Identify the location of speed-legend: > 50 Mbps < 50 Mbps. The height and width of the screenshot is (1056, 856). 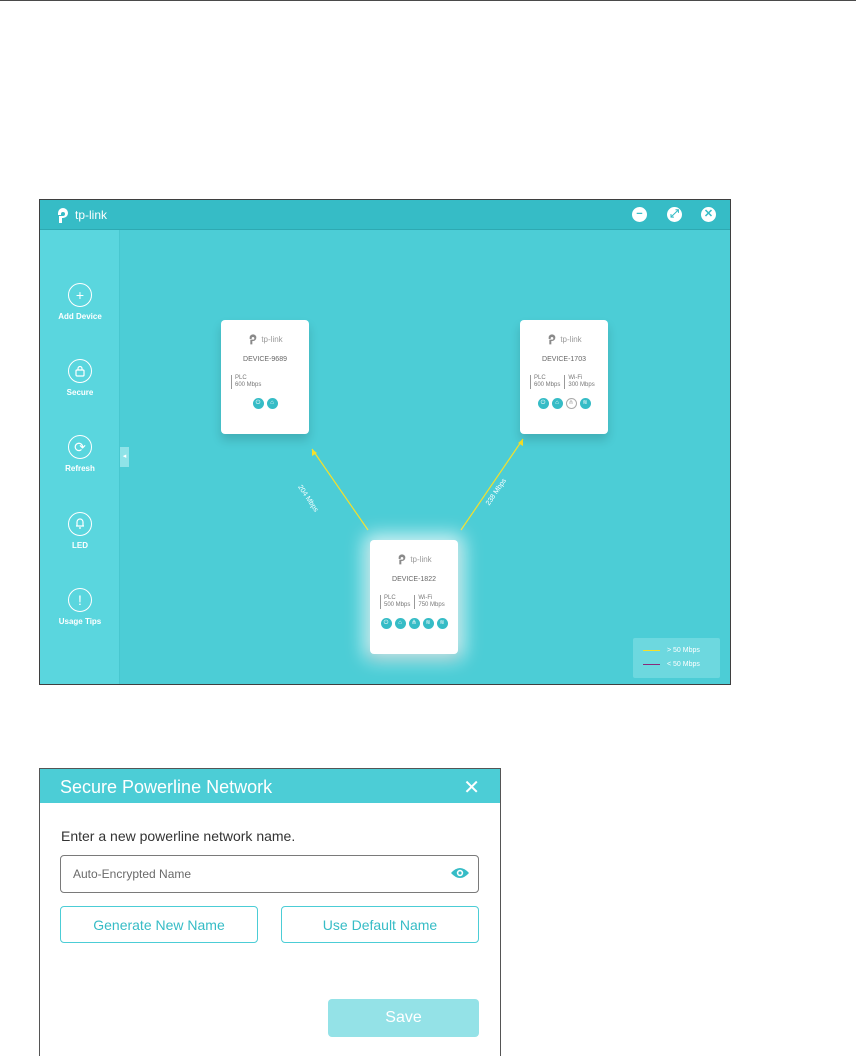
(676, 658).